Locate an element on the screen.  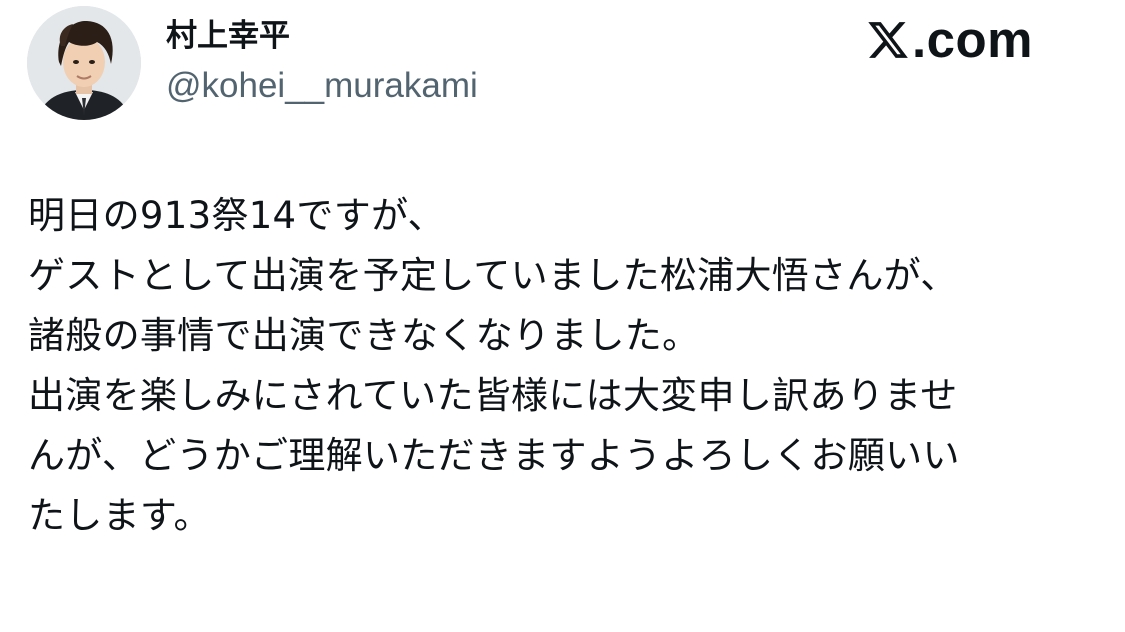
tweet-line: ゲストとして出演を予定していました松浦大悟さんが、 is located at coordinates (493, 275).